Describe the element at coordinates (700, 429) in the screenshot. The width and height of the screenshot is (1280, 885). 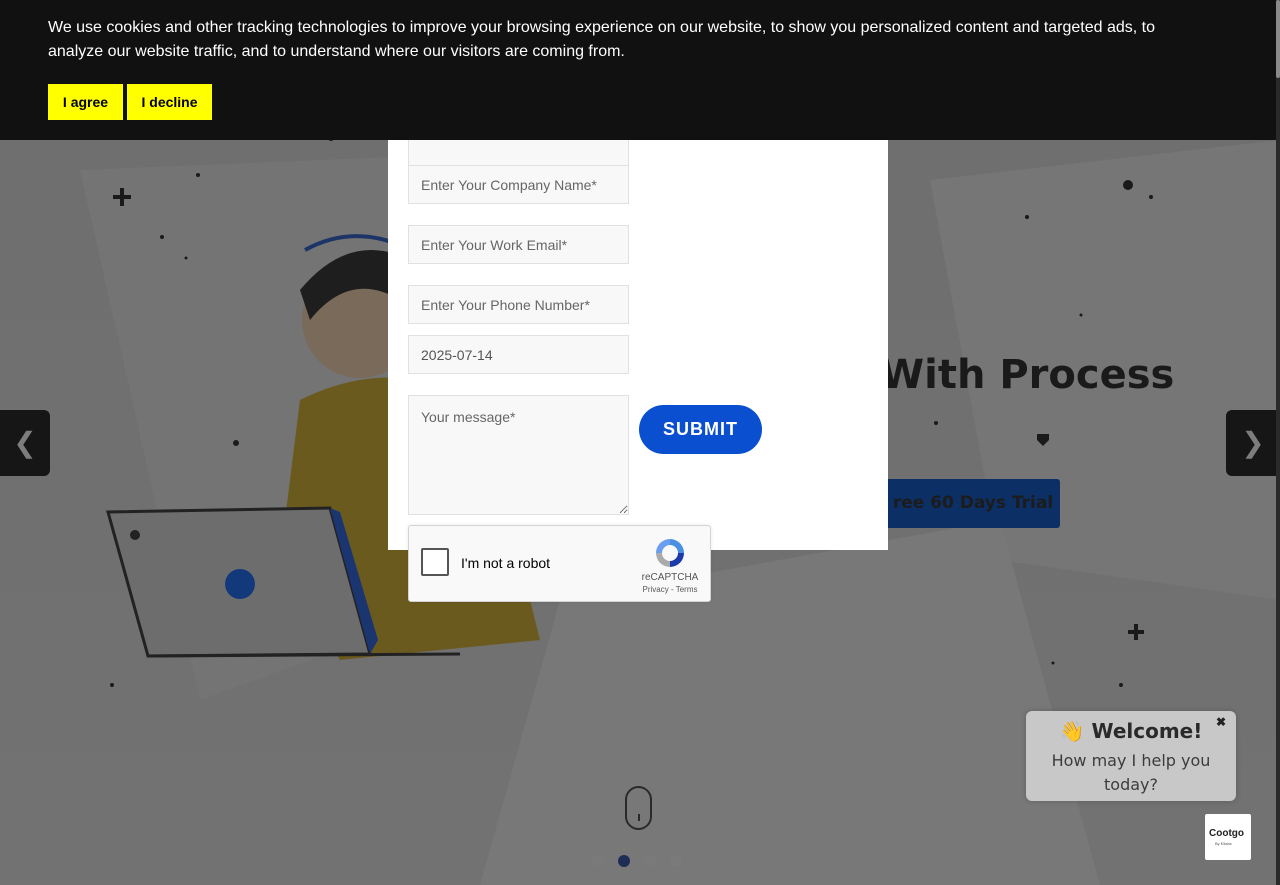
I see `submit-button: SUBMIT` at that location.